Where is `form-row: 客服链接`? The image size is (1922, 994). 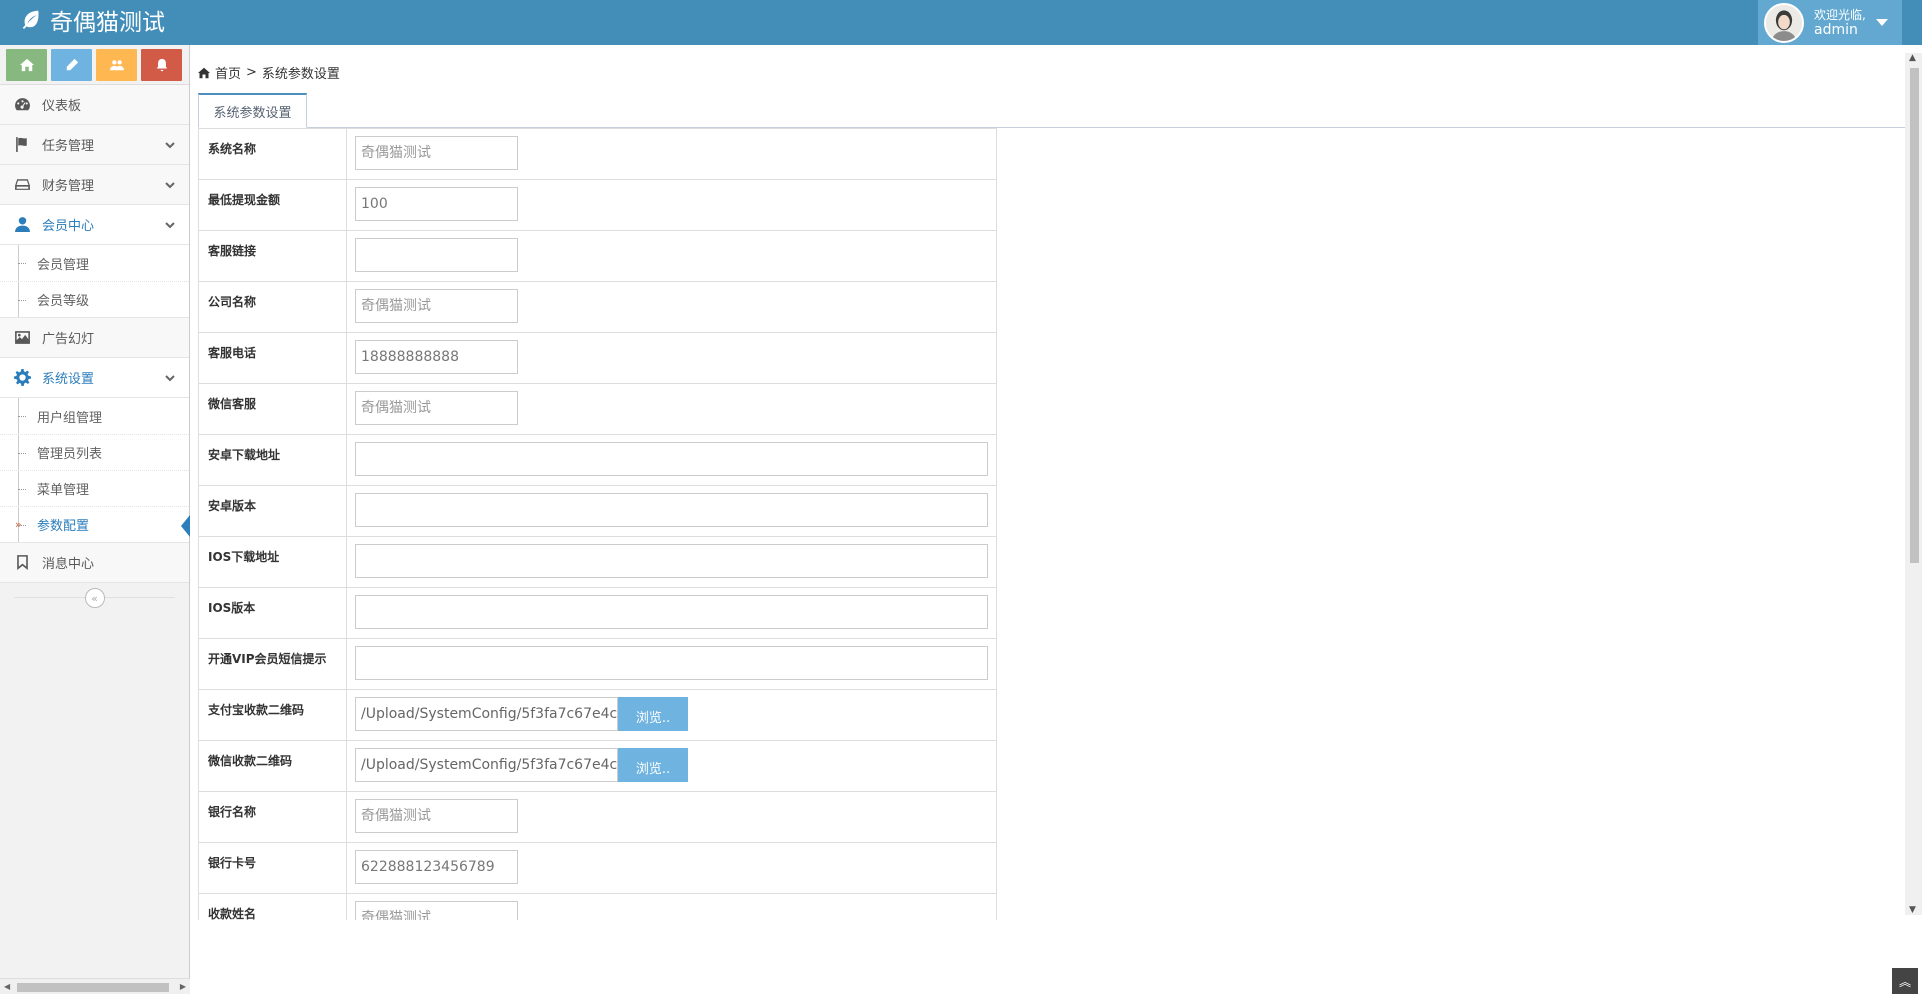
form-row: 客服链接 is located at coordinates (597, 256).